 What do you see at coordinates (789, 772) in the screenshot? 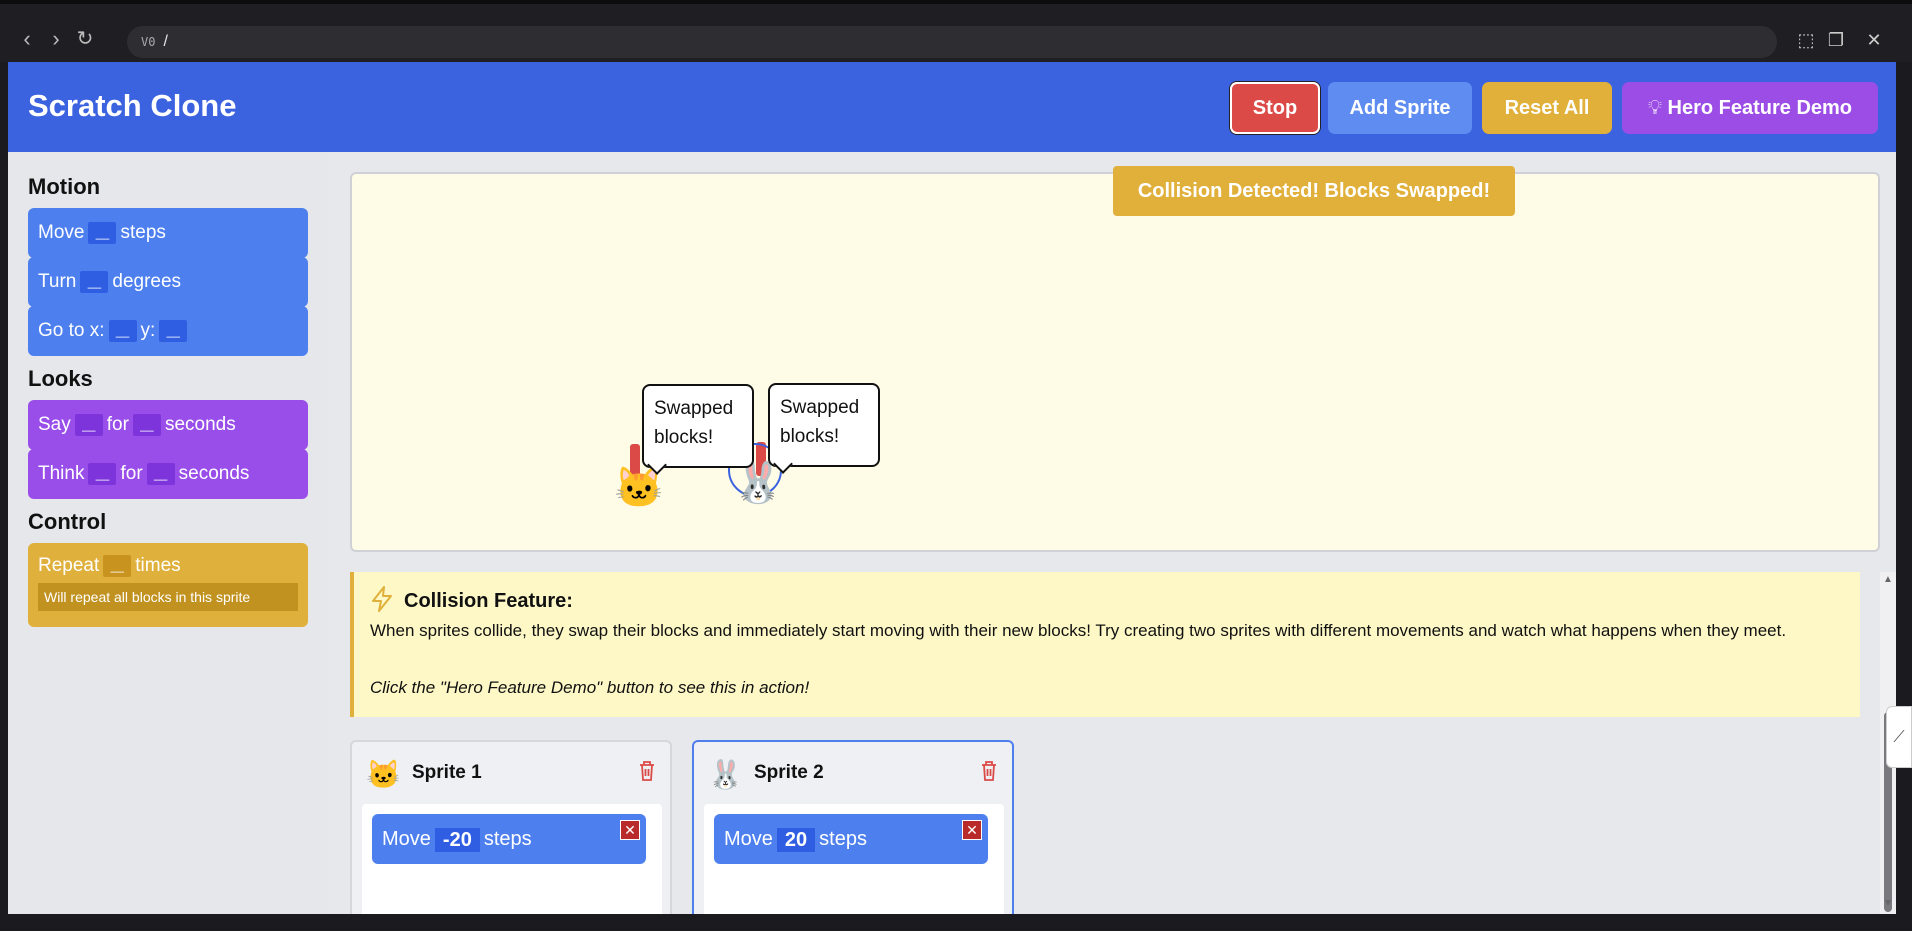
I see `sprite-name: Sprite 2` at bounding box center [789, 772].